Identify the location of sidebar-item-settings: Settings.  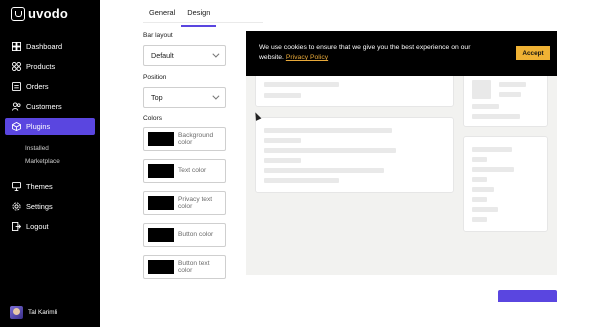
(50, 206).